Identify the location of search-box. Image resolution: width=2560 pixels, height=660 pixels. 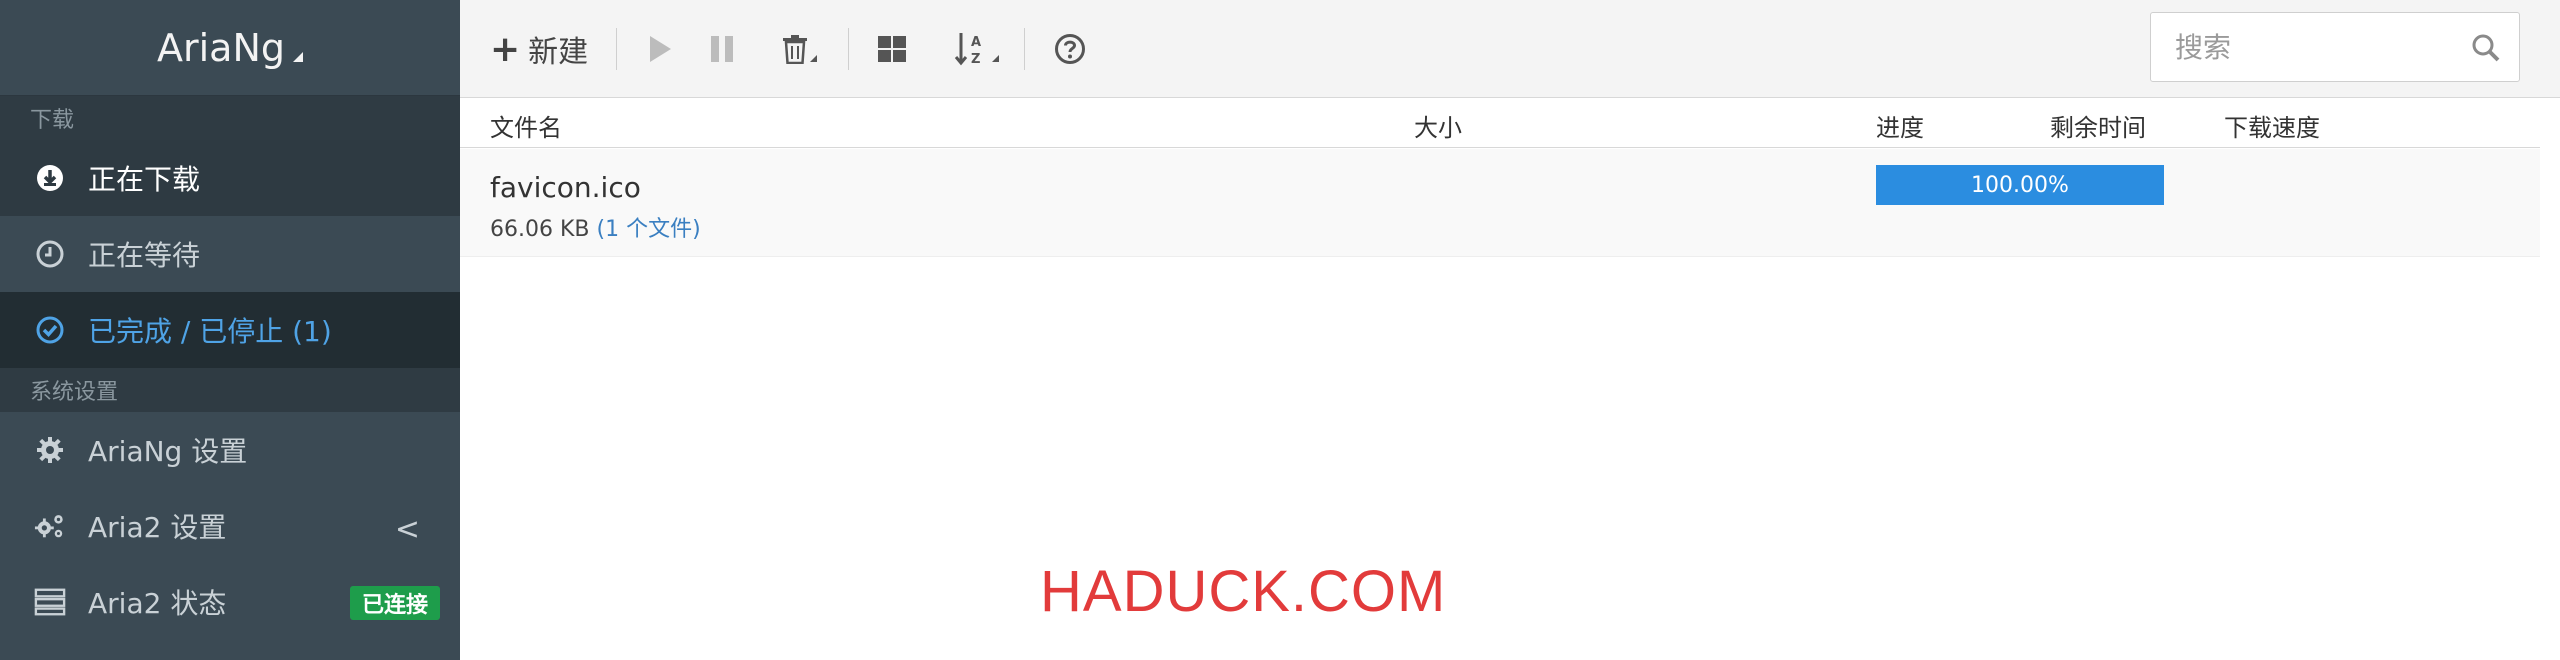
(2335, 47).